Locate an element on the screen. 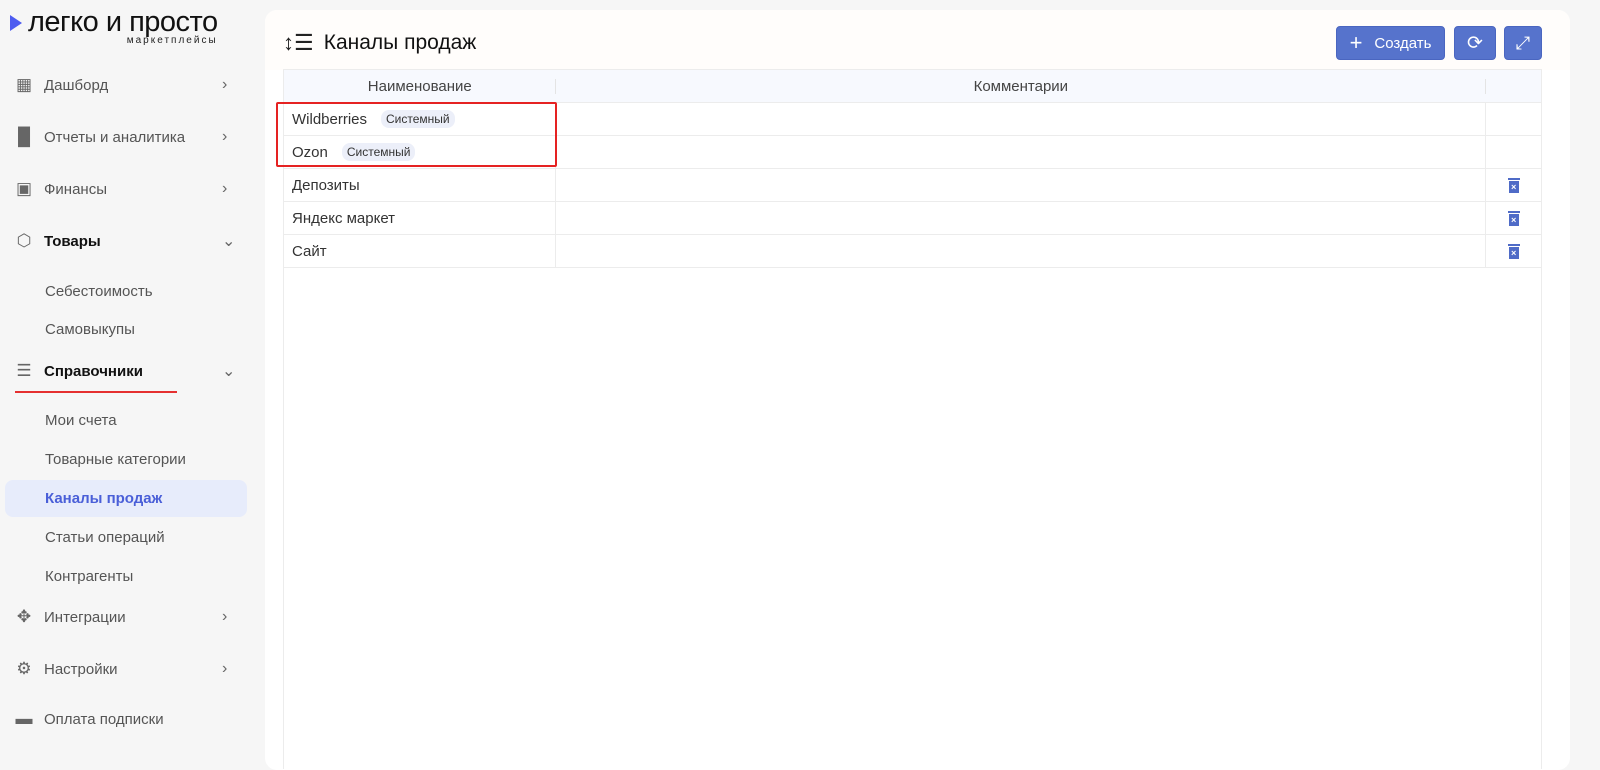 This screenshot has width=1600, height=770. logo: легко и просто маркетплейсы is located at coordinates (114, 26).